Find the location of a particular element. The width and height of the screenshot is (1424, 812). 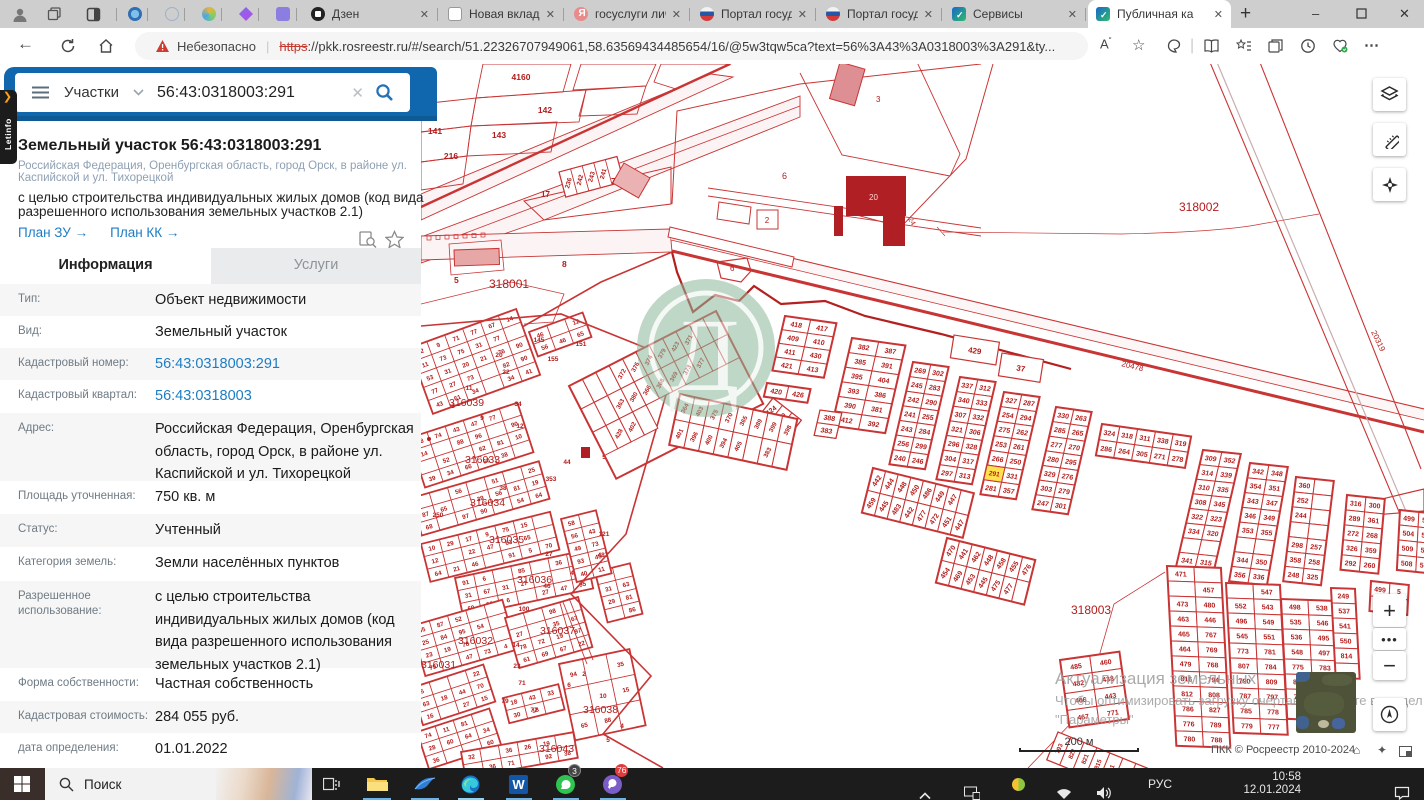

svg-text: 497 is located at coordinates (1324, 653).